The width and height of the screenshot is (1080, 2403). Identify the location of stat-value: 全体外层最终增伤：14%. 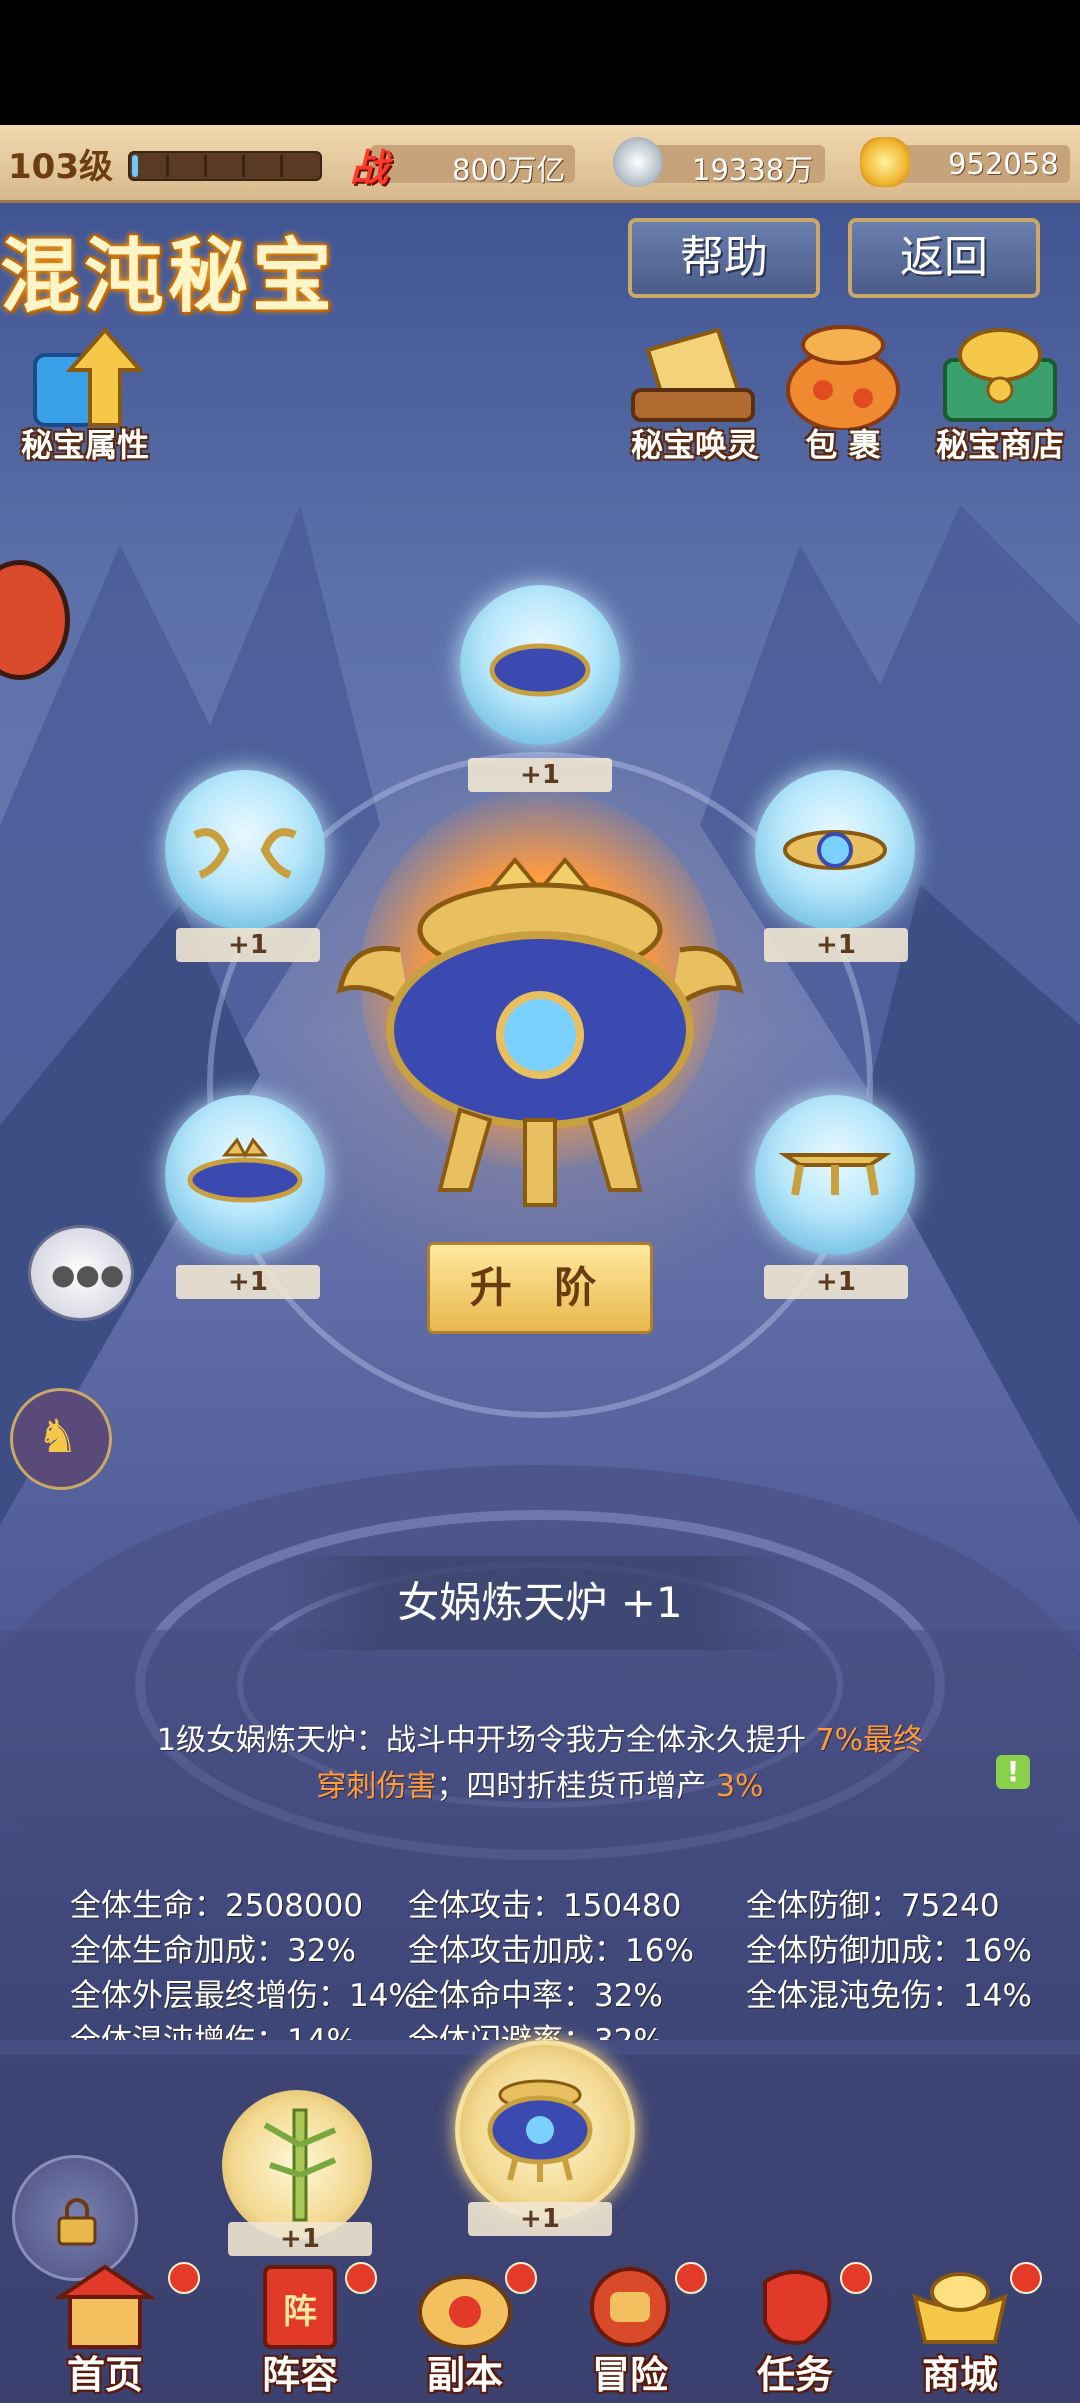
(244, 1996).